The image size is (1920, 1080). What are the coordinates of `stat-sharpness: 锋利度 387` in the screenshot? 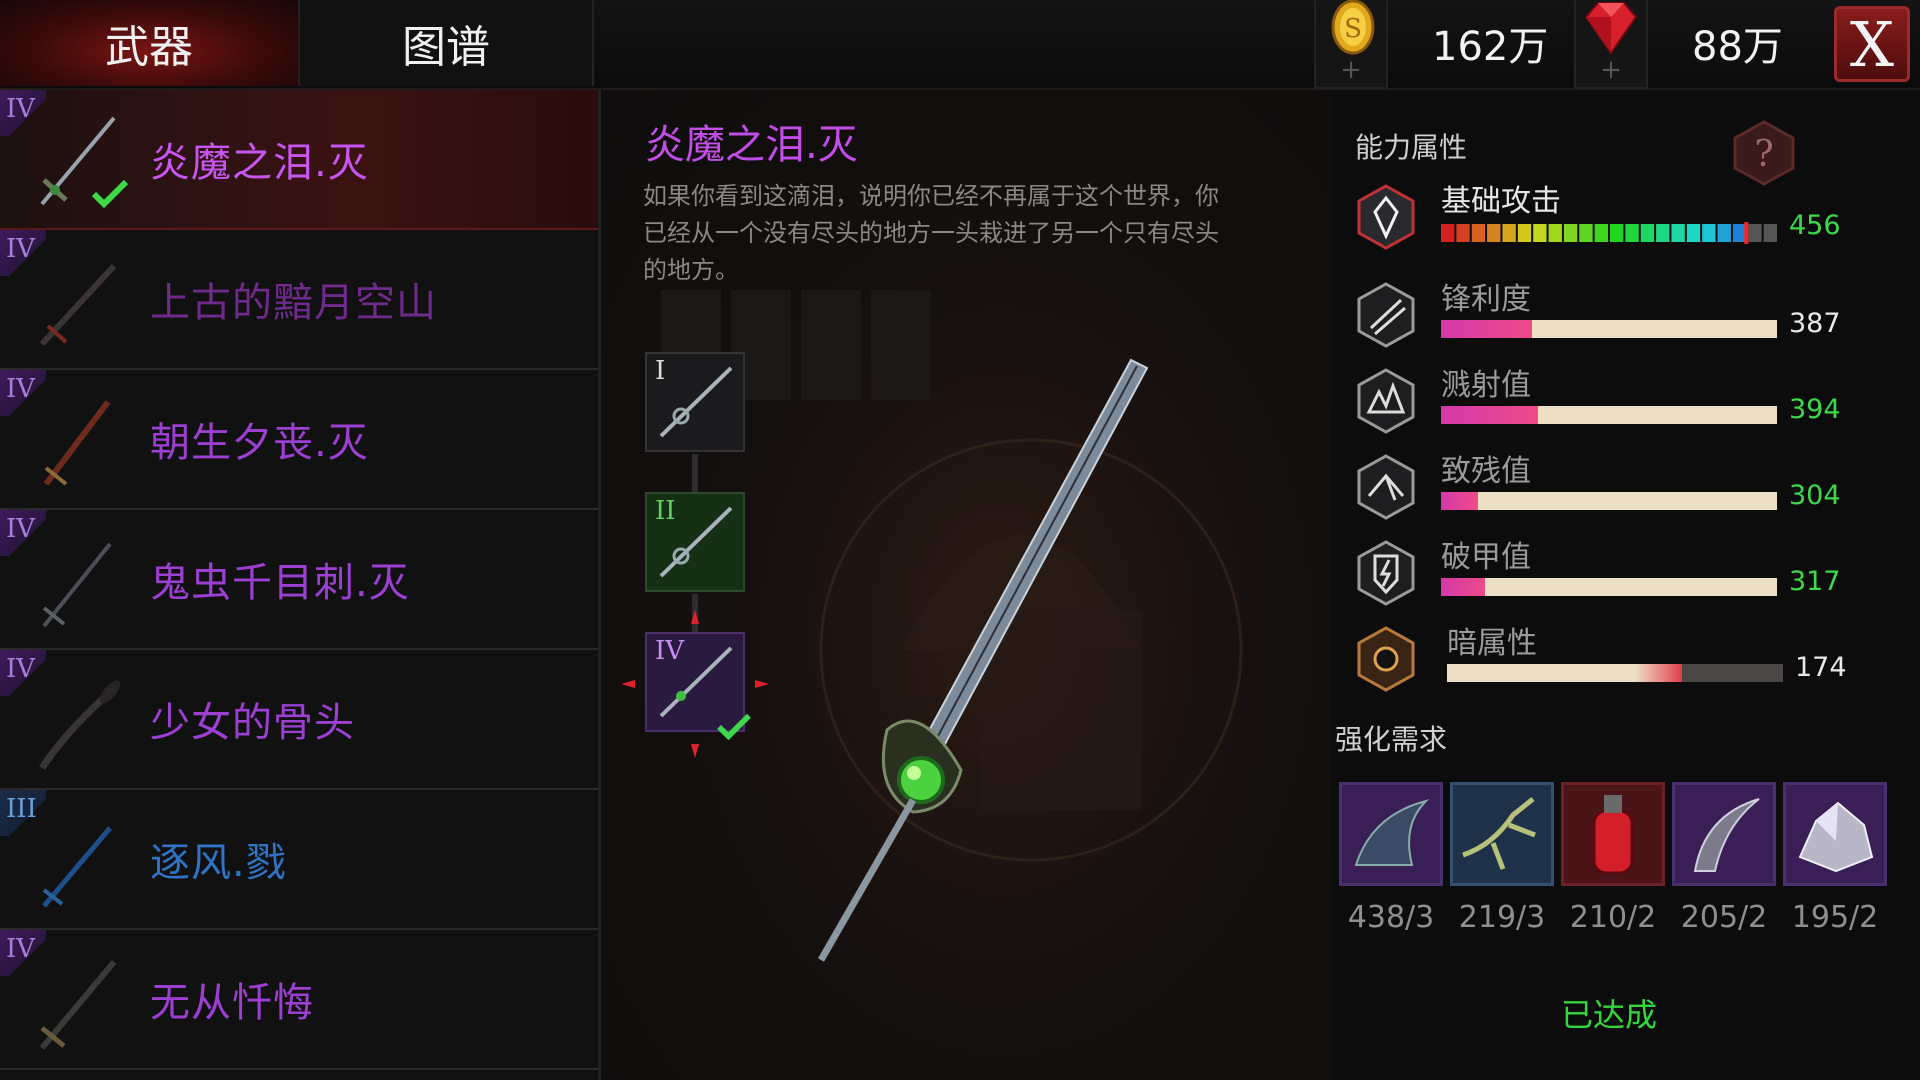 It's located at (1635, 316).